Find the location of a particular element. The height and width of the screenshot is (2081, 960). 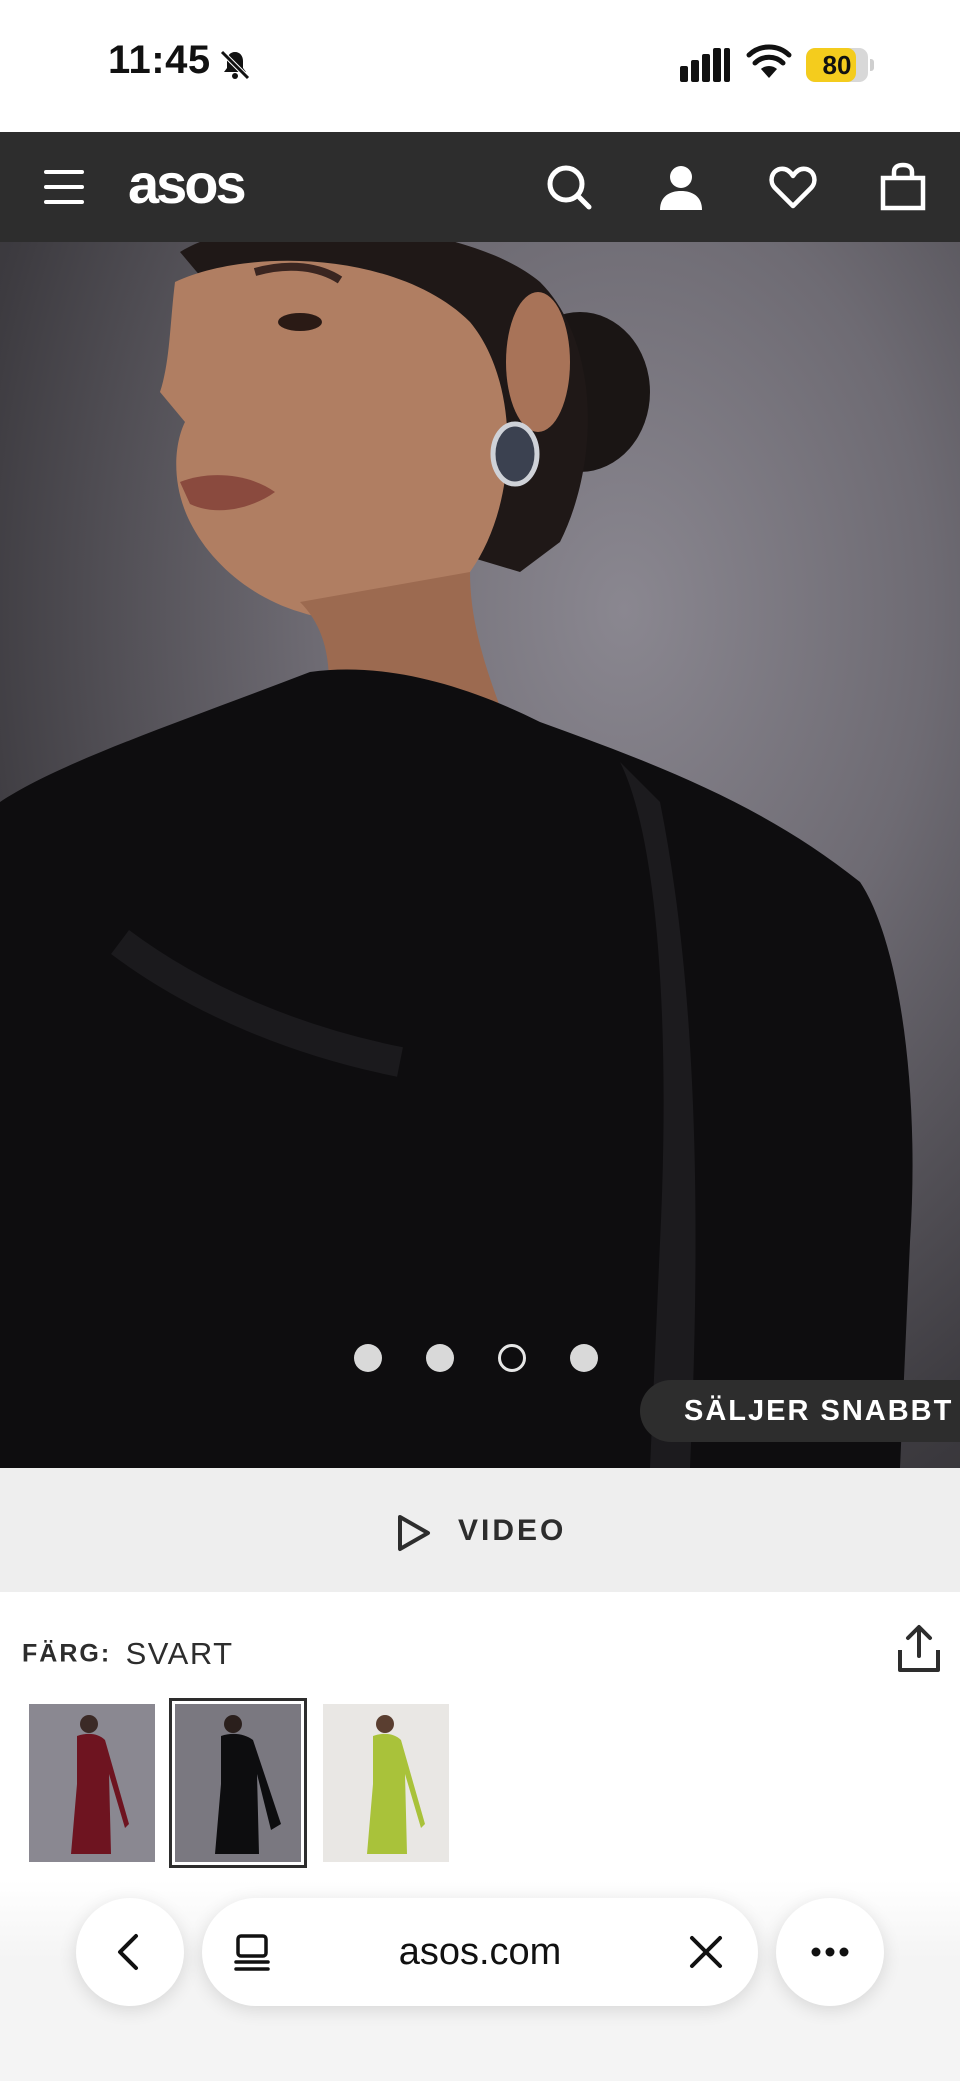

search-icon is located at coordinates (569, 187).